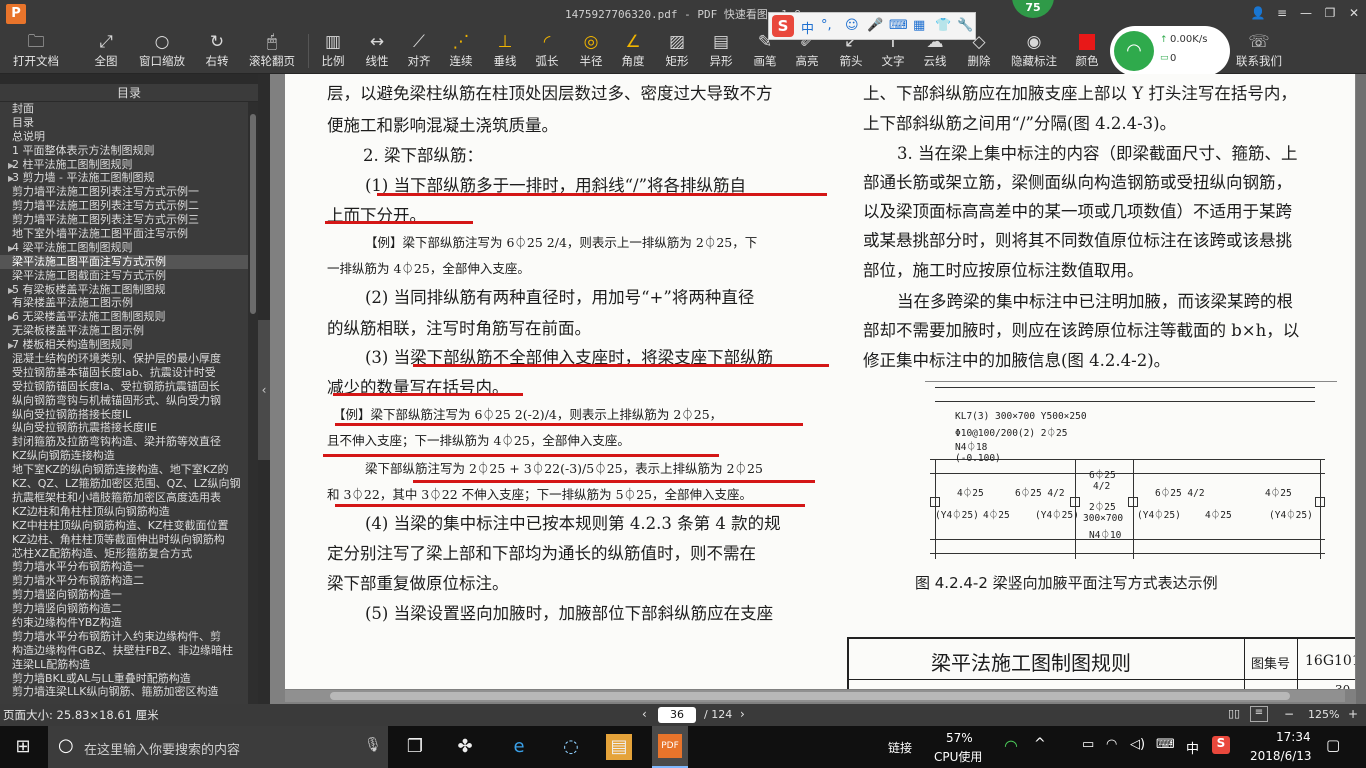  What do you see at coordinates (1259, 51) in the screenshot?
I see `contact-us-button: ☏ 联系我们` at bounding box center [1259, 51].